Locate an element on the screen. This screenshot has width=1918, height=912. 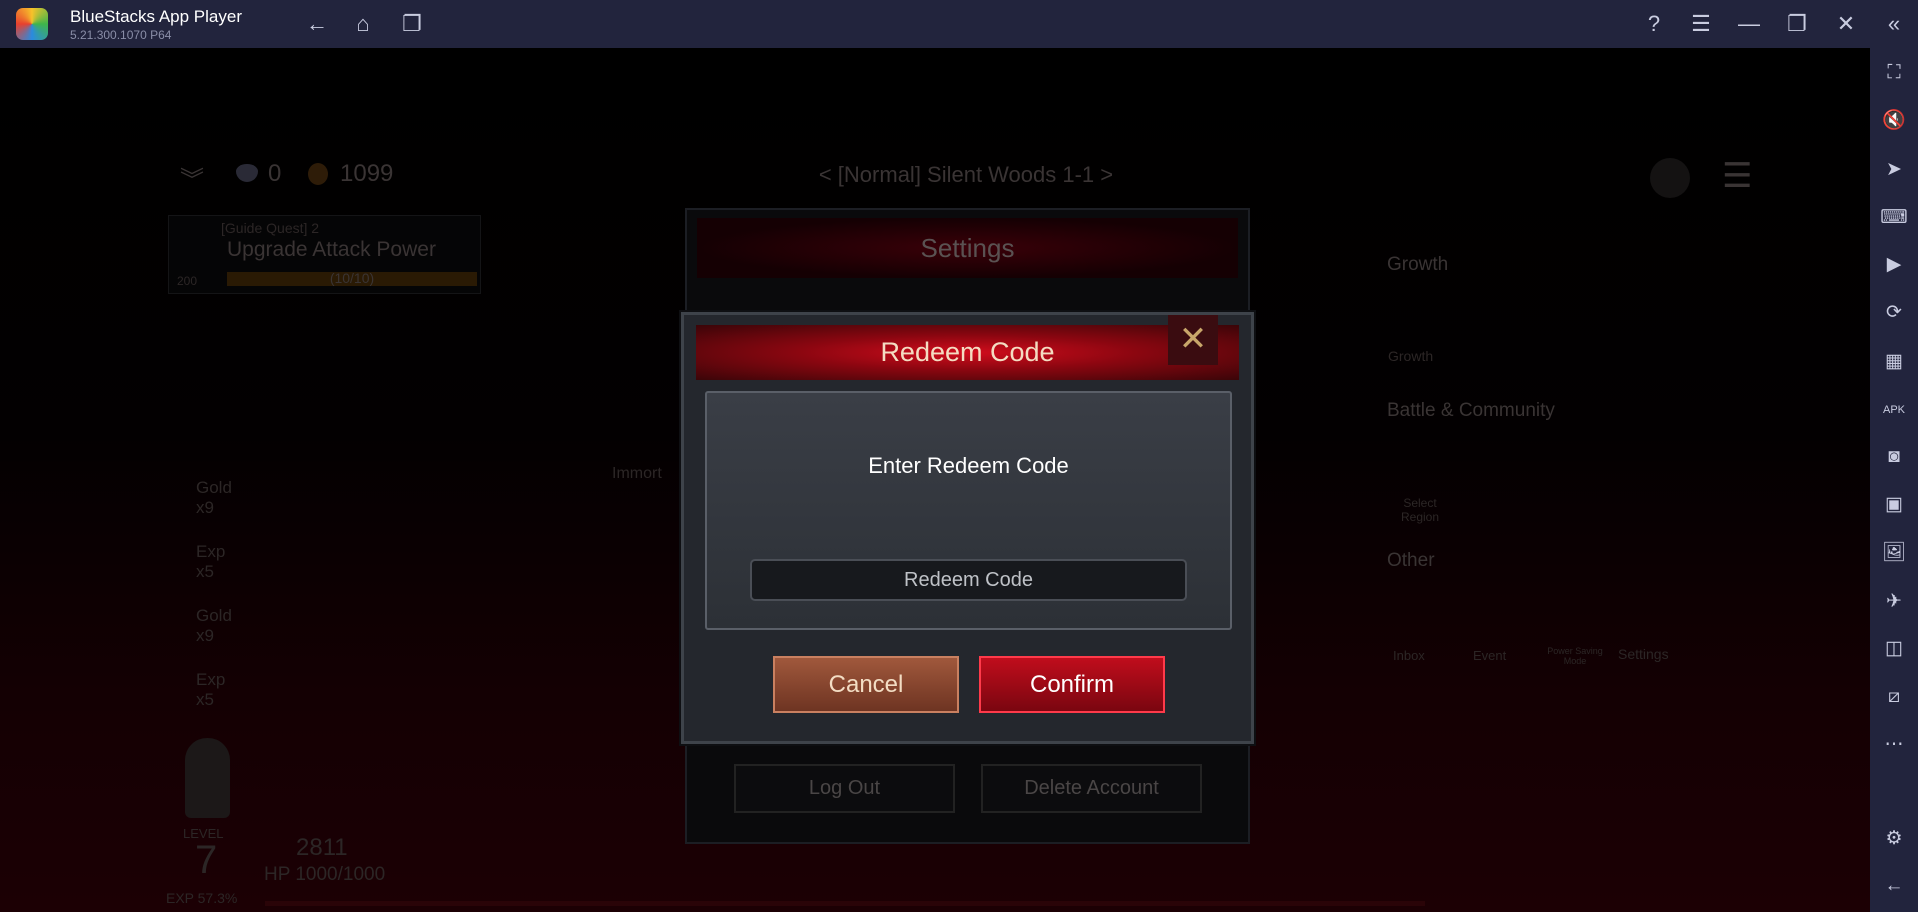
recent-apps-icon: ❐ is located at coordinates (412, 24).